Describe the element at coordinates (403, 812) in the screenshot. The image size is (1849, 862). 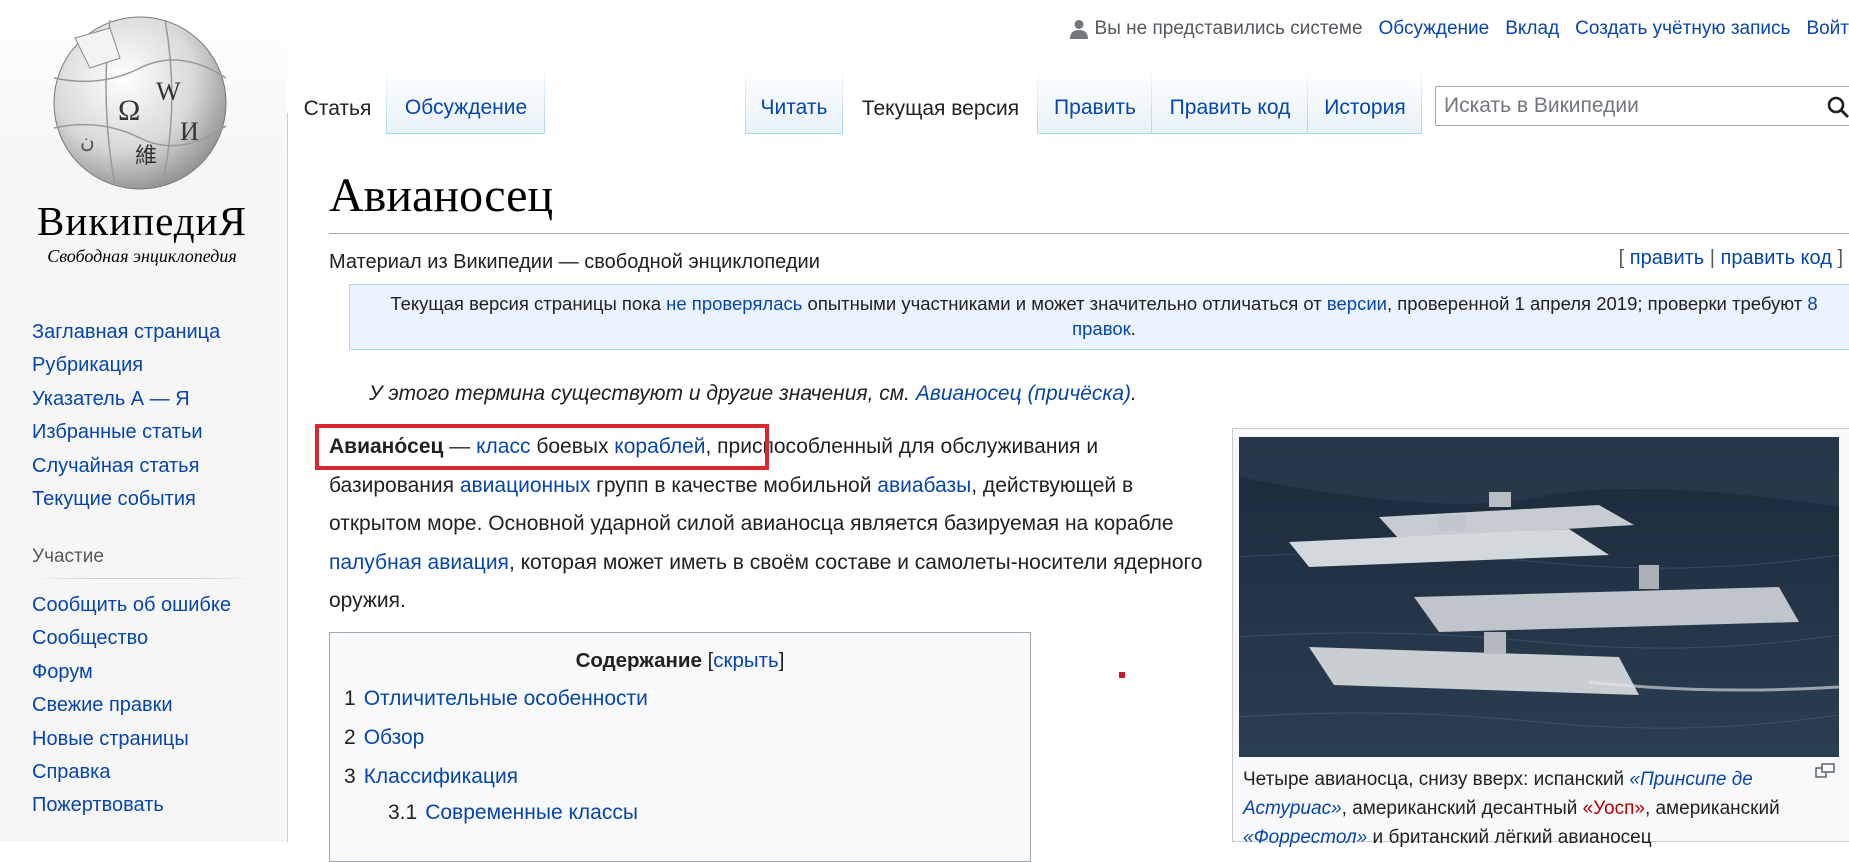
I see `toc-number: 3.1` at that location.